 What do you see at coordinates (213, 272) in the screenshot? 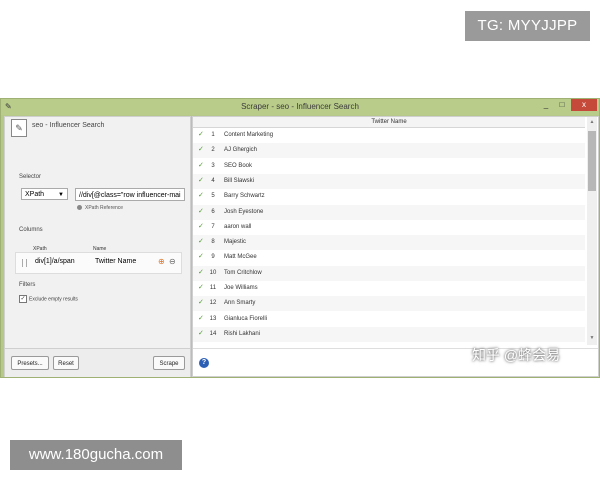
I see `row-number: 10` at bounding box center [213, 272].